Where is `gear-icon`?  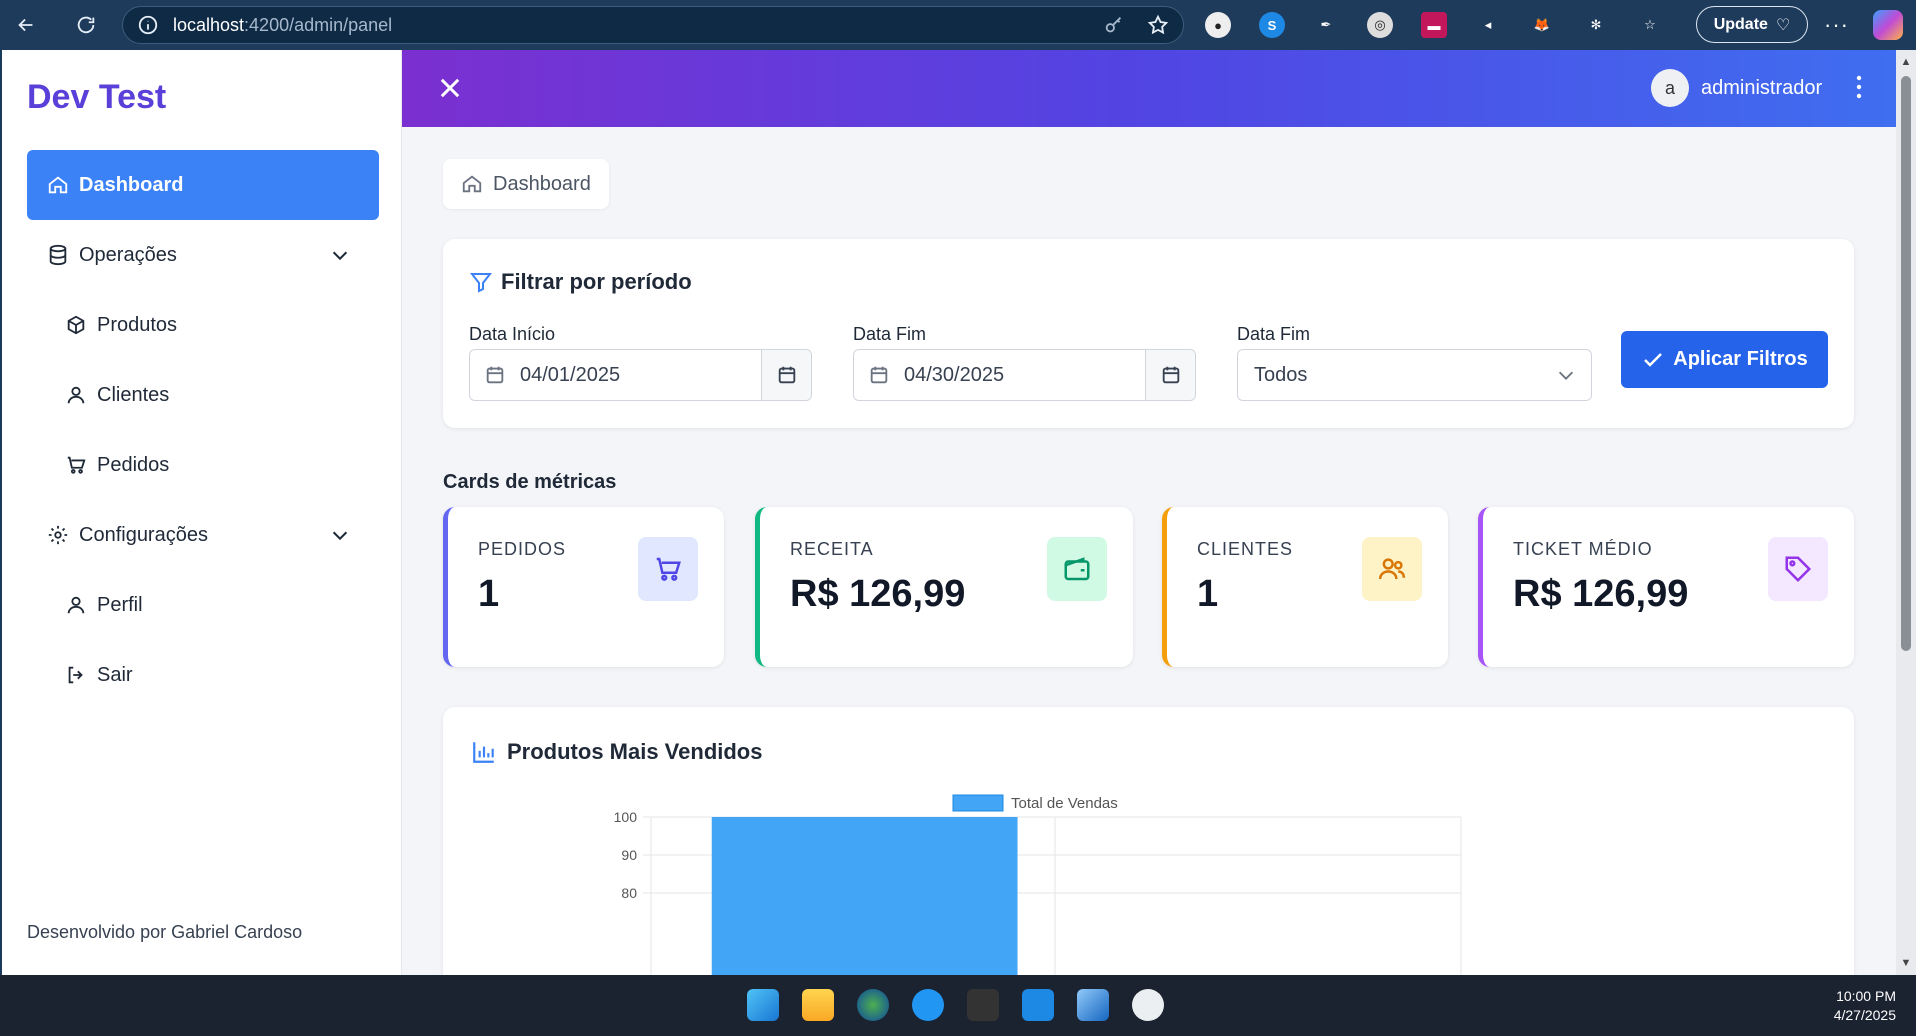
gear-icon is located at coordinates (58, 535).